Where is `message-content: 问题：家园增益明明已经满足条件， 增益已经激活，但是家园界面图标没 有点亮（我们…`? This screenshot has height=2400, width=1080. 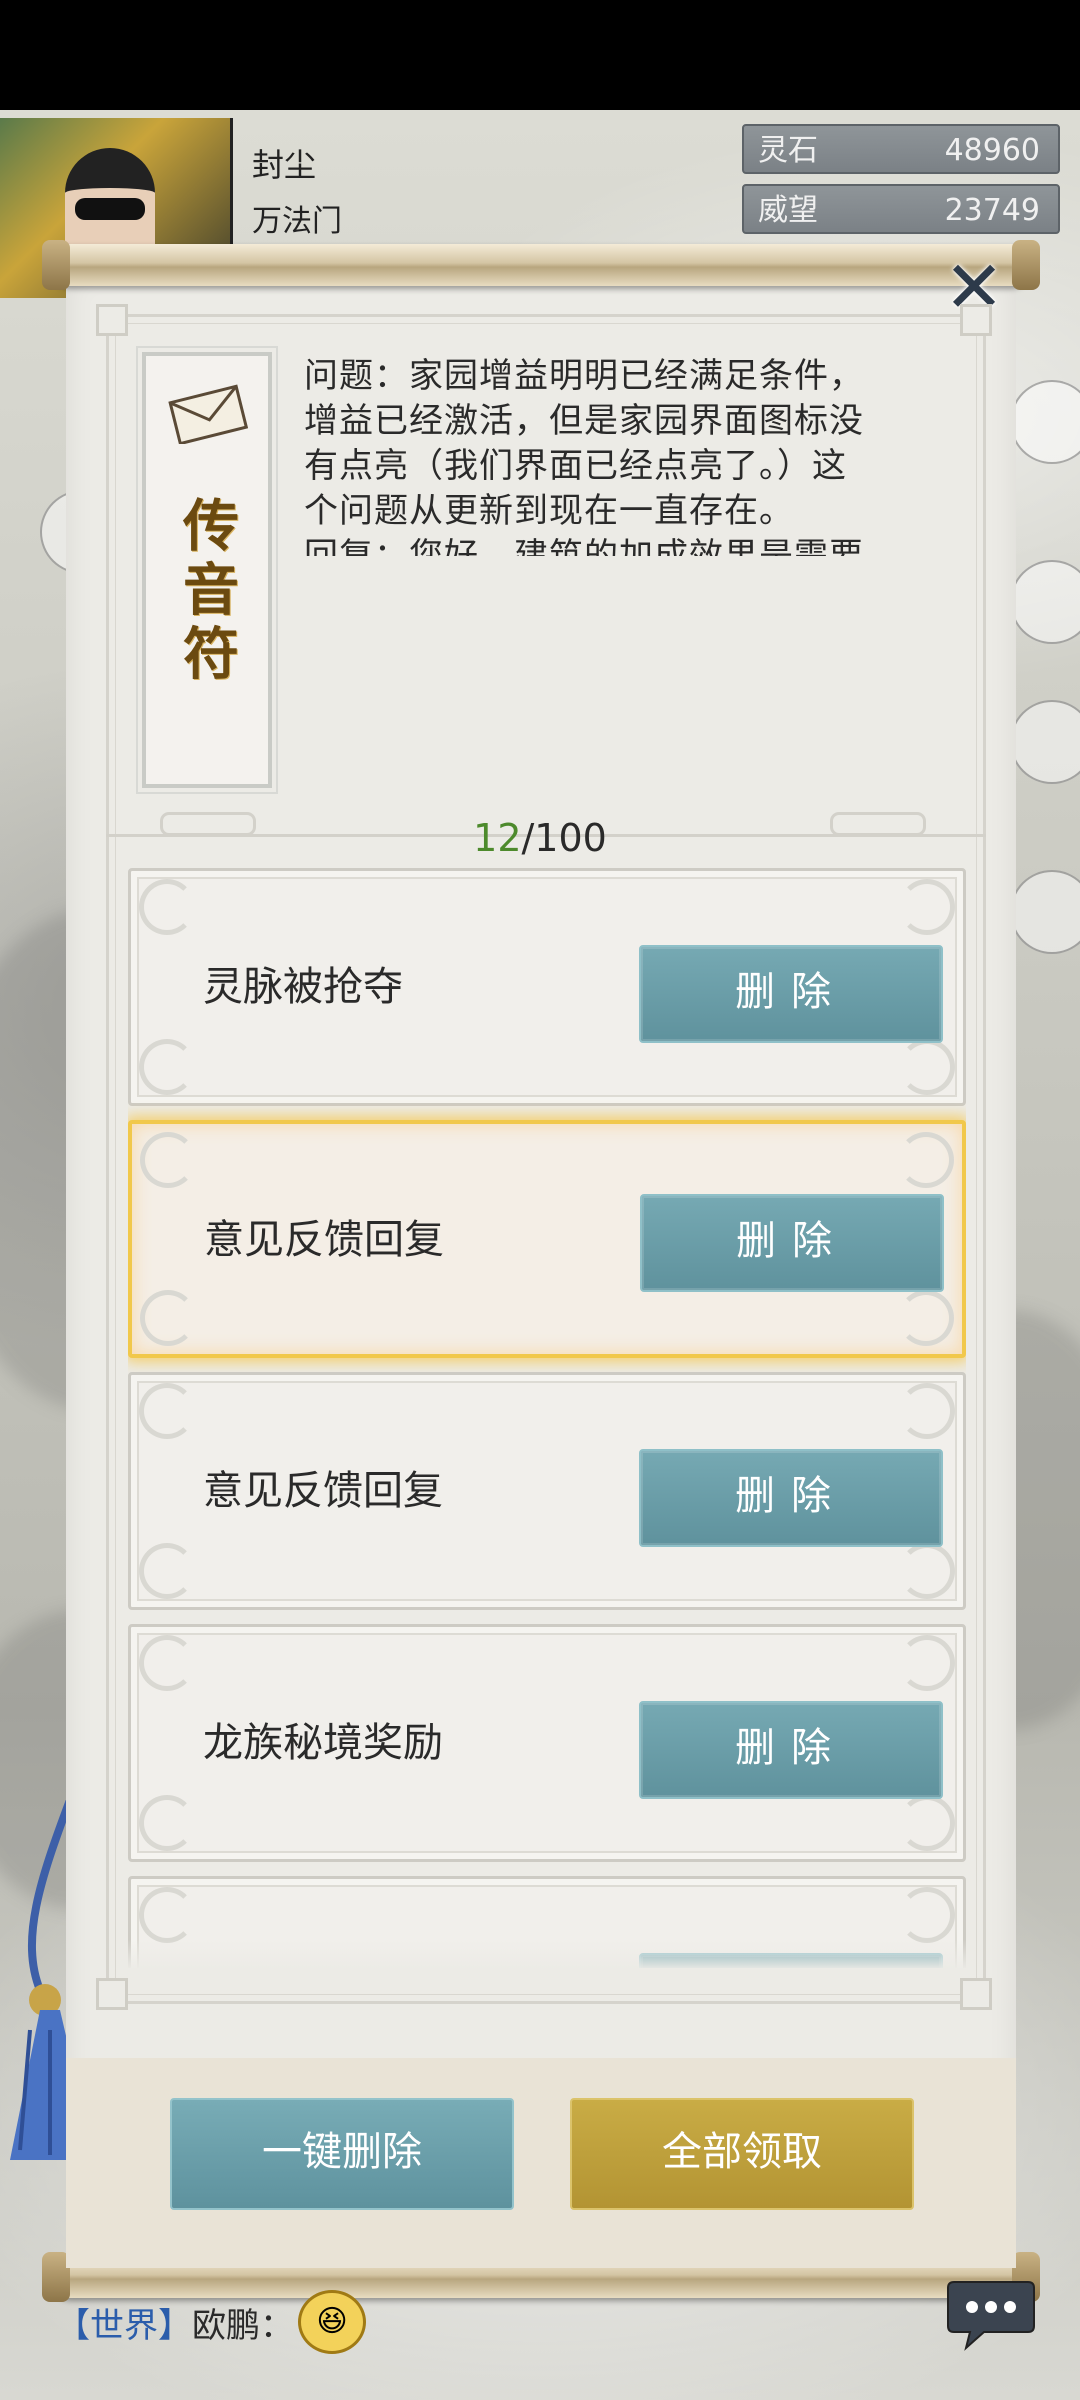 message-content: 问题：家园增益明明已经满足条件， 增益已经激活，但是家园界面图标没 有点亮（我们… is located at coordinates (622, 455).